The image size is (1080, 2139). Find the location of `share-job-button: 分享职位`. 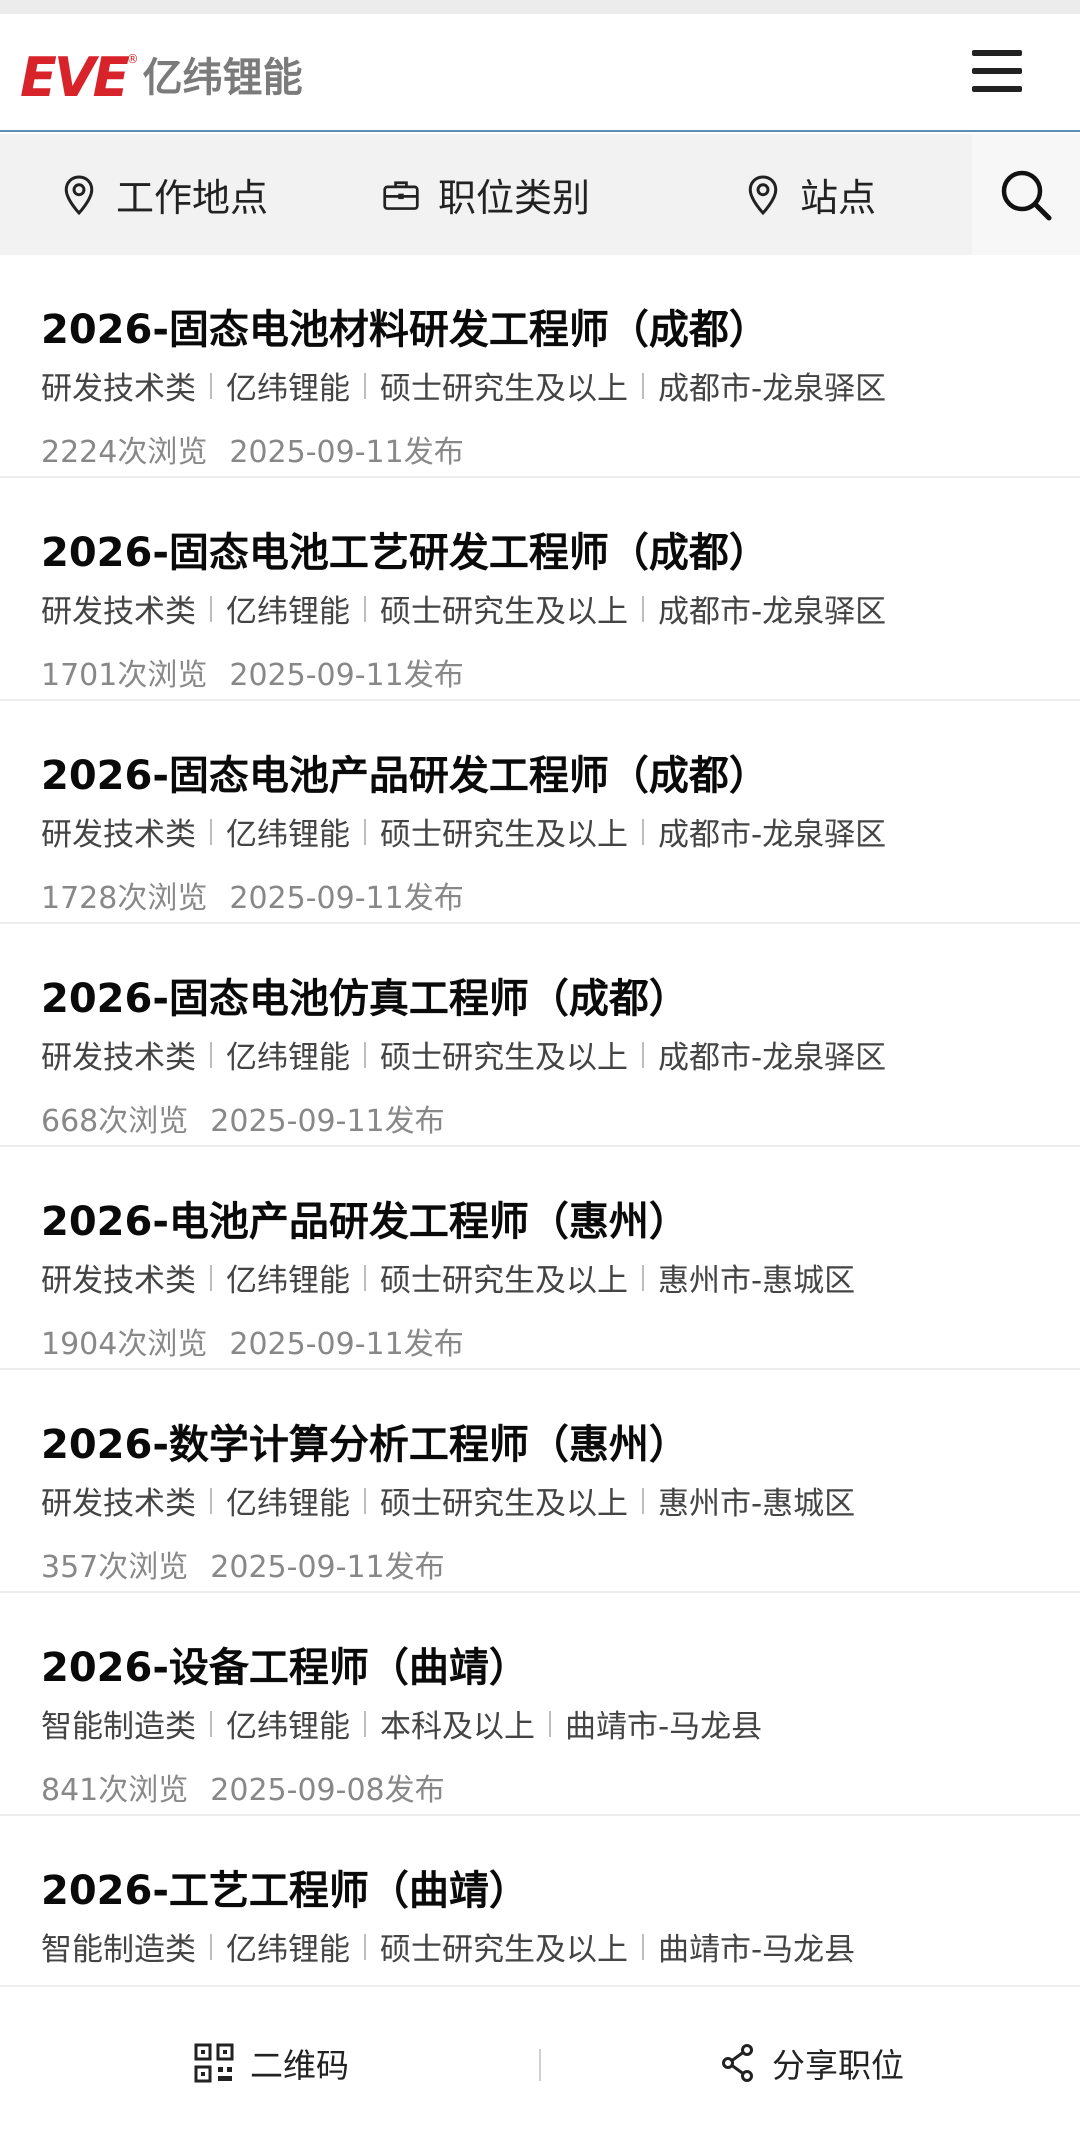

share-job-button: 分享职位 is located at coordinates (812, 2063).